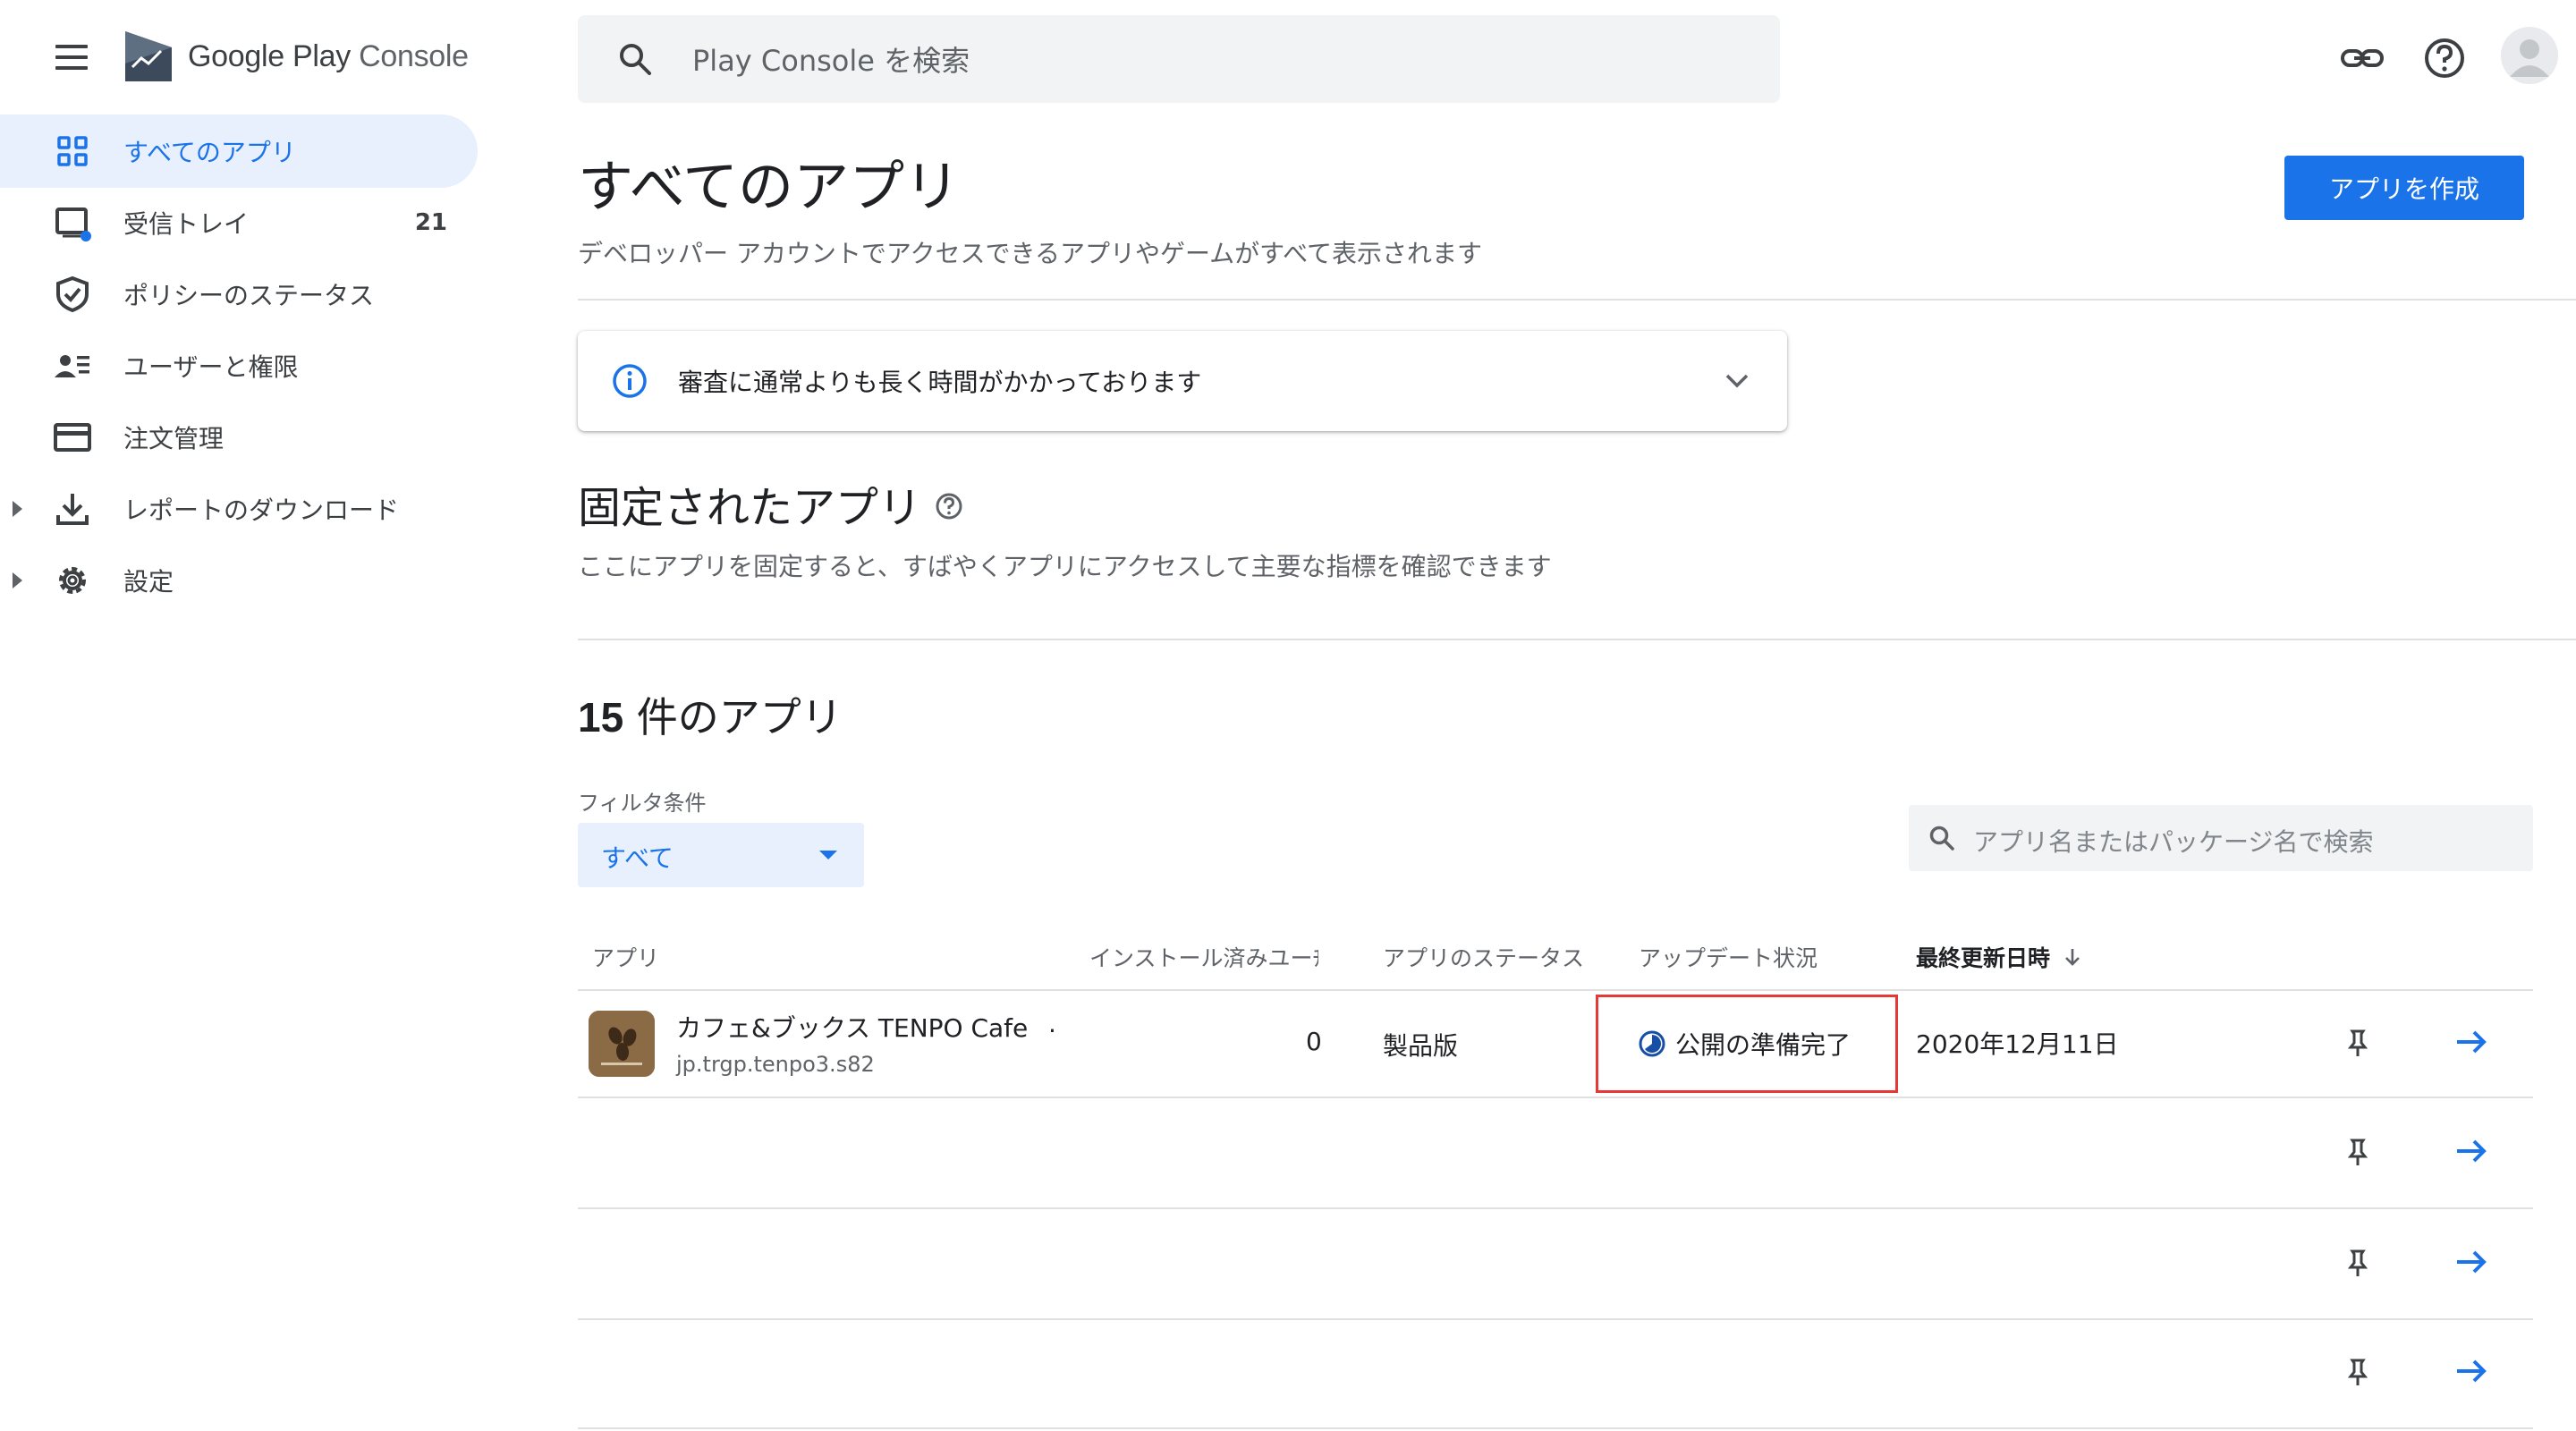 The height and width of the screenshot is (1431, 2576). Describe the element at coordinates (769, 187) in the screenshot. I see `page-title: すべてのアプリ` at that location.